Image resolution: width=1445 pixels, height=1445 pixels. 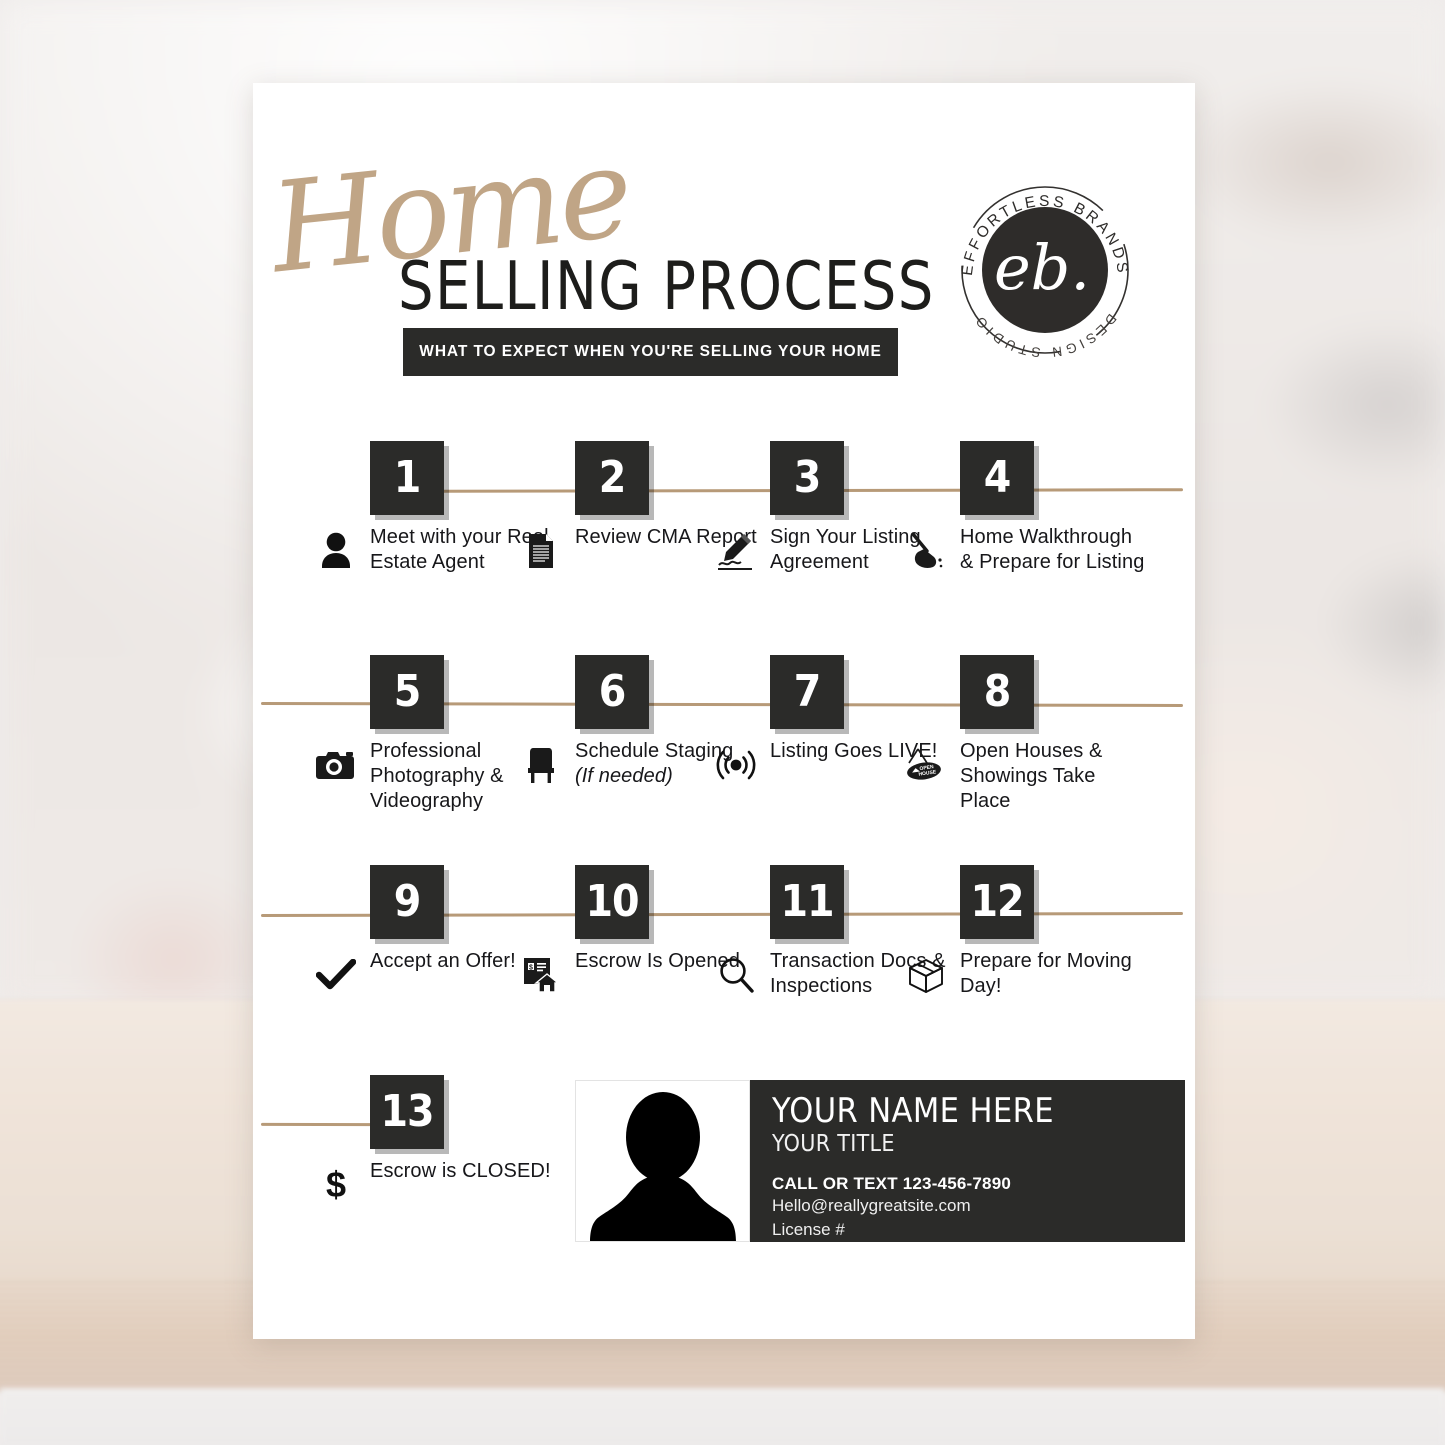 I want to click on step-number-badge: 4, so click(x=997, y=478).